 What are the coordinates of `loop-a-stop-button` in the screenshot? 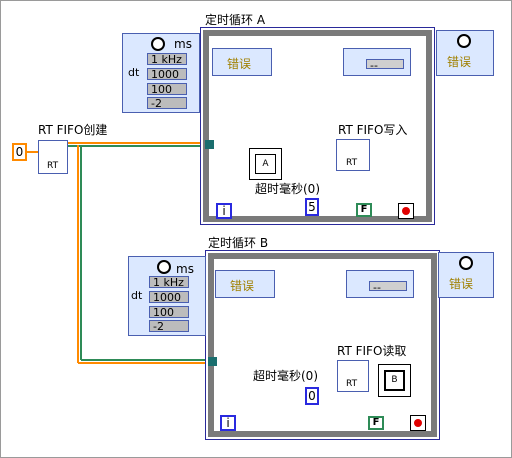 It's located at (406, 211).